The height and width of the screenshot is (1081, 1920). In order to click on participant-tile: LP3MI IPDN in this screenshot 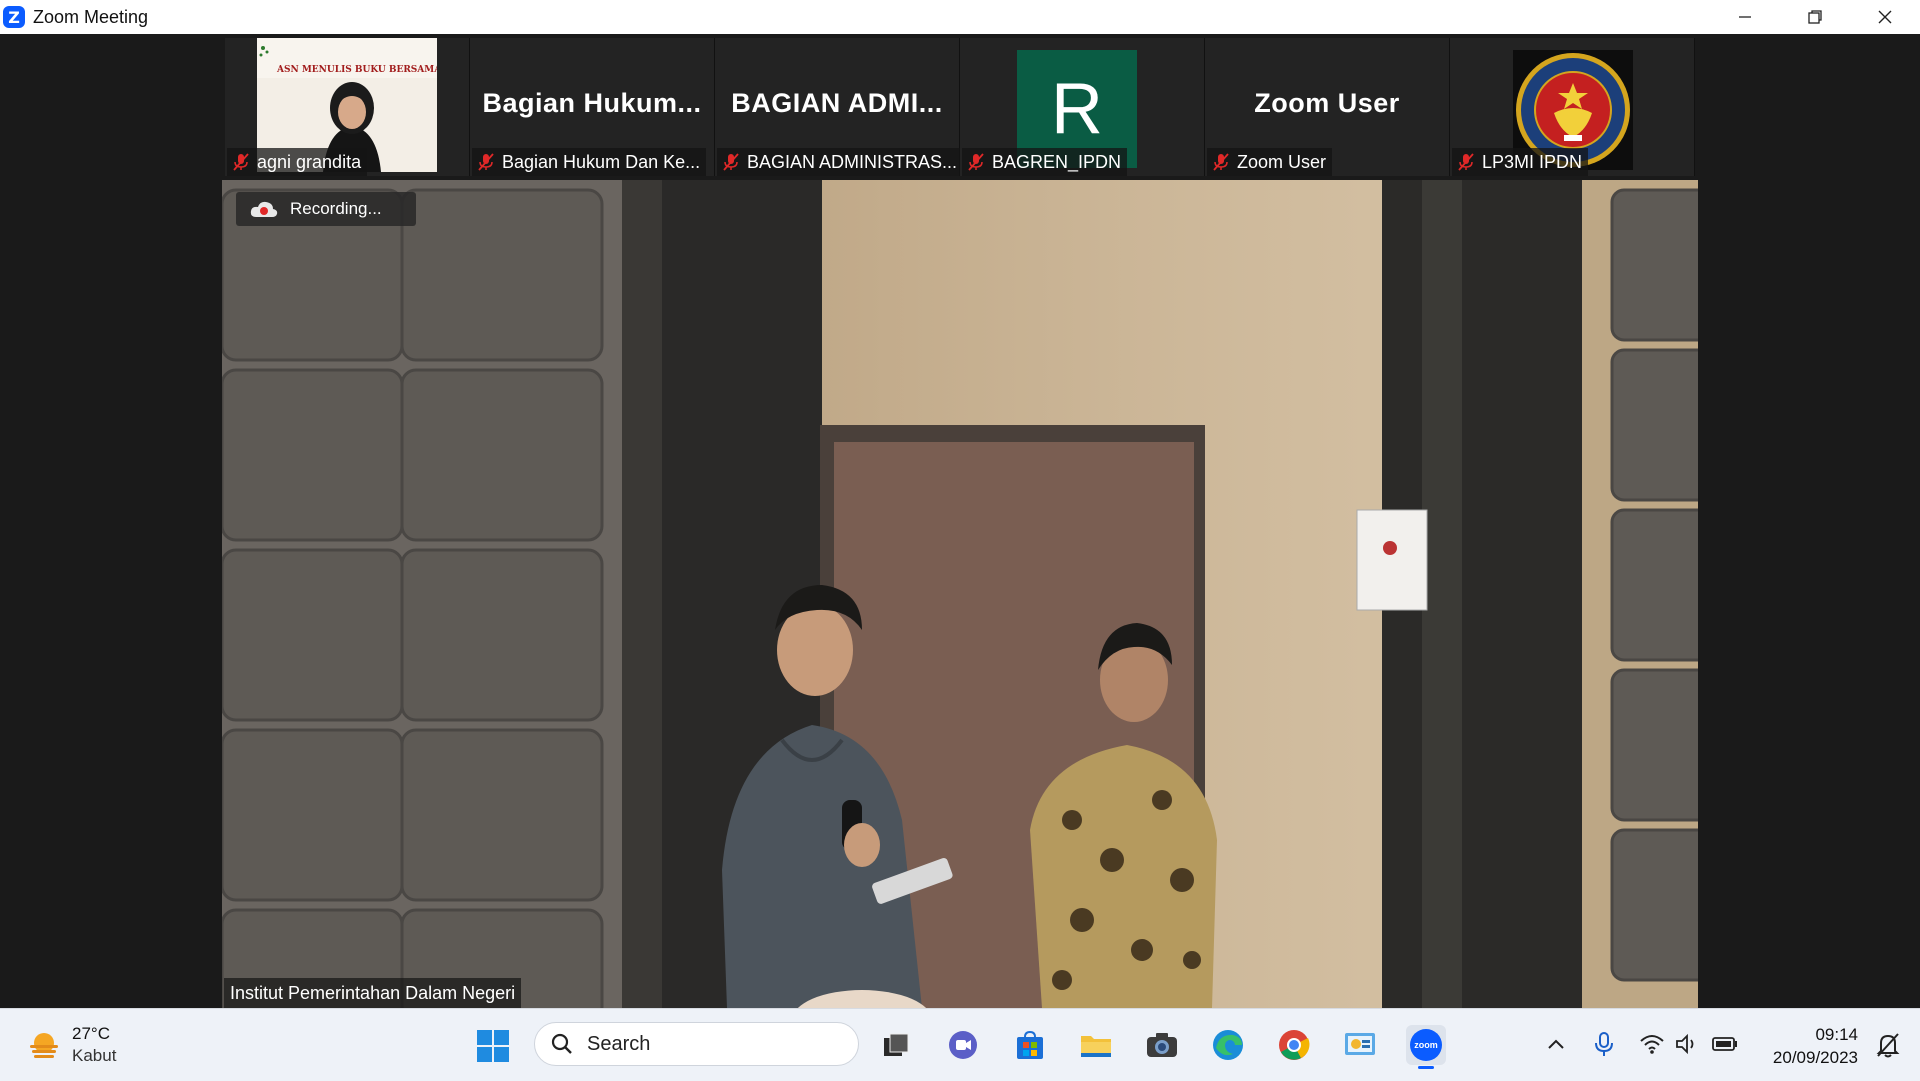, I will do `click(1572, 107)`.